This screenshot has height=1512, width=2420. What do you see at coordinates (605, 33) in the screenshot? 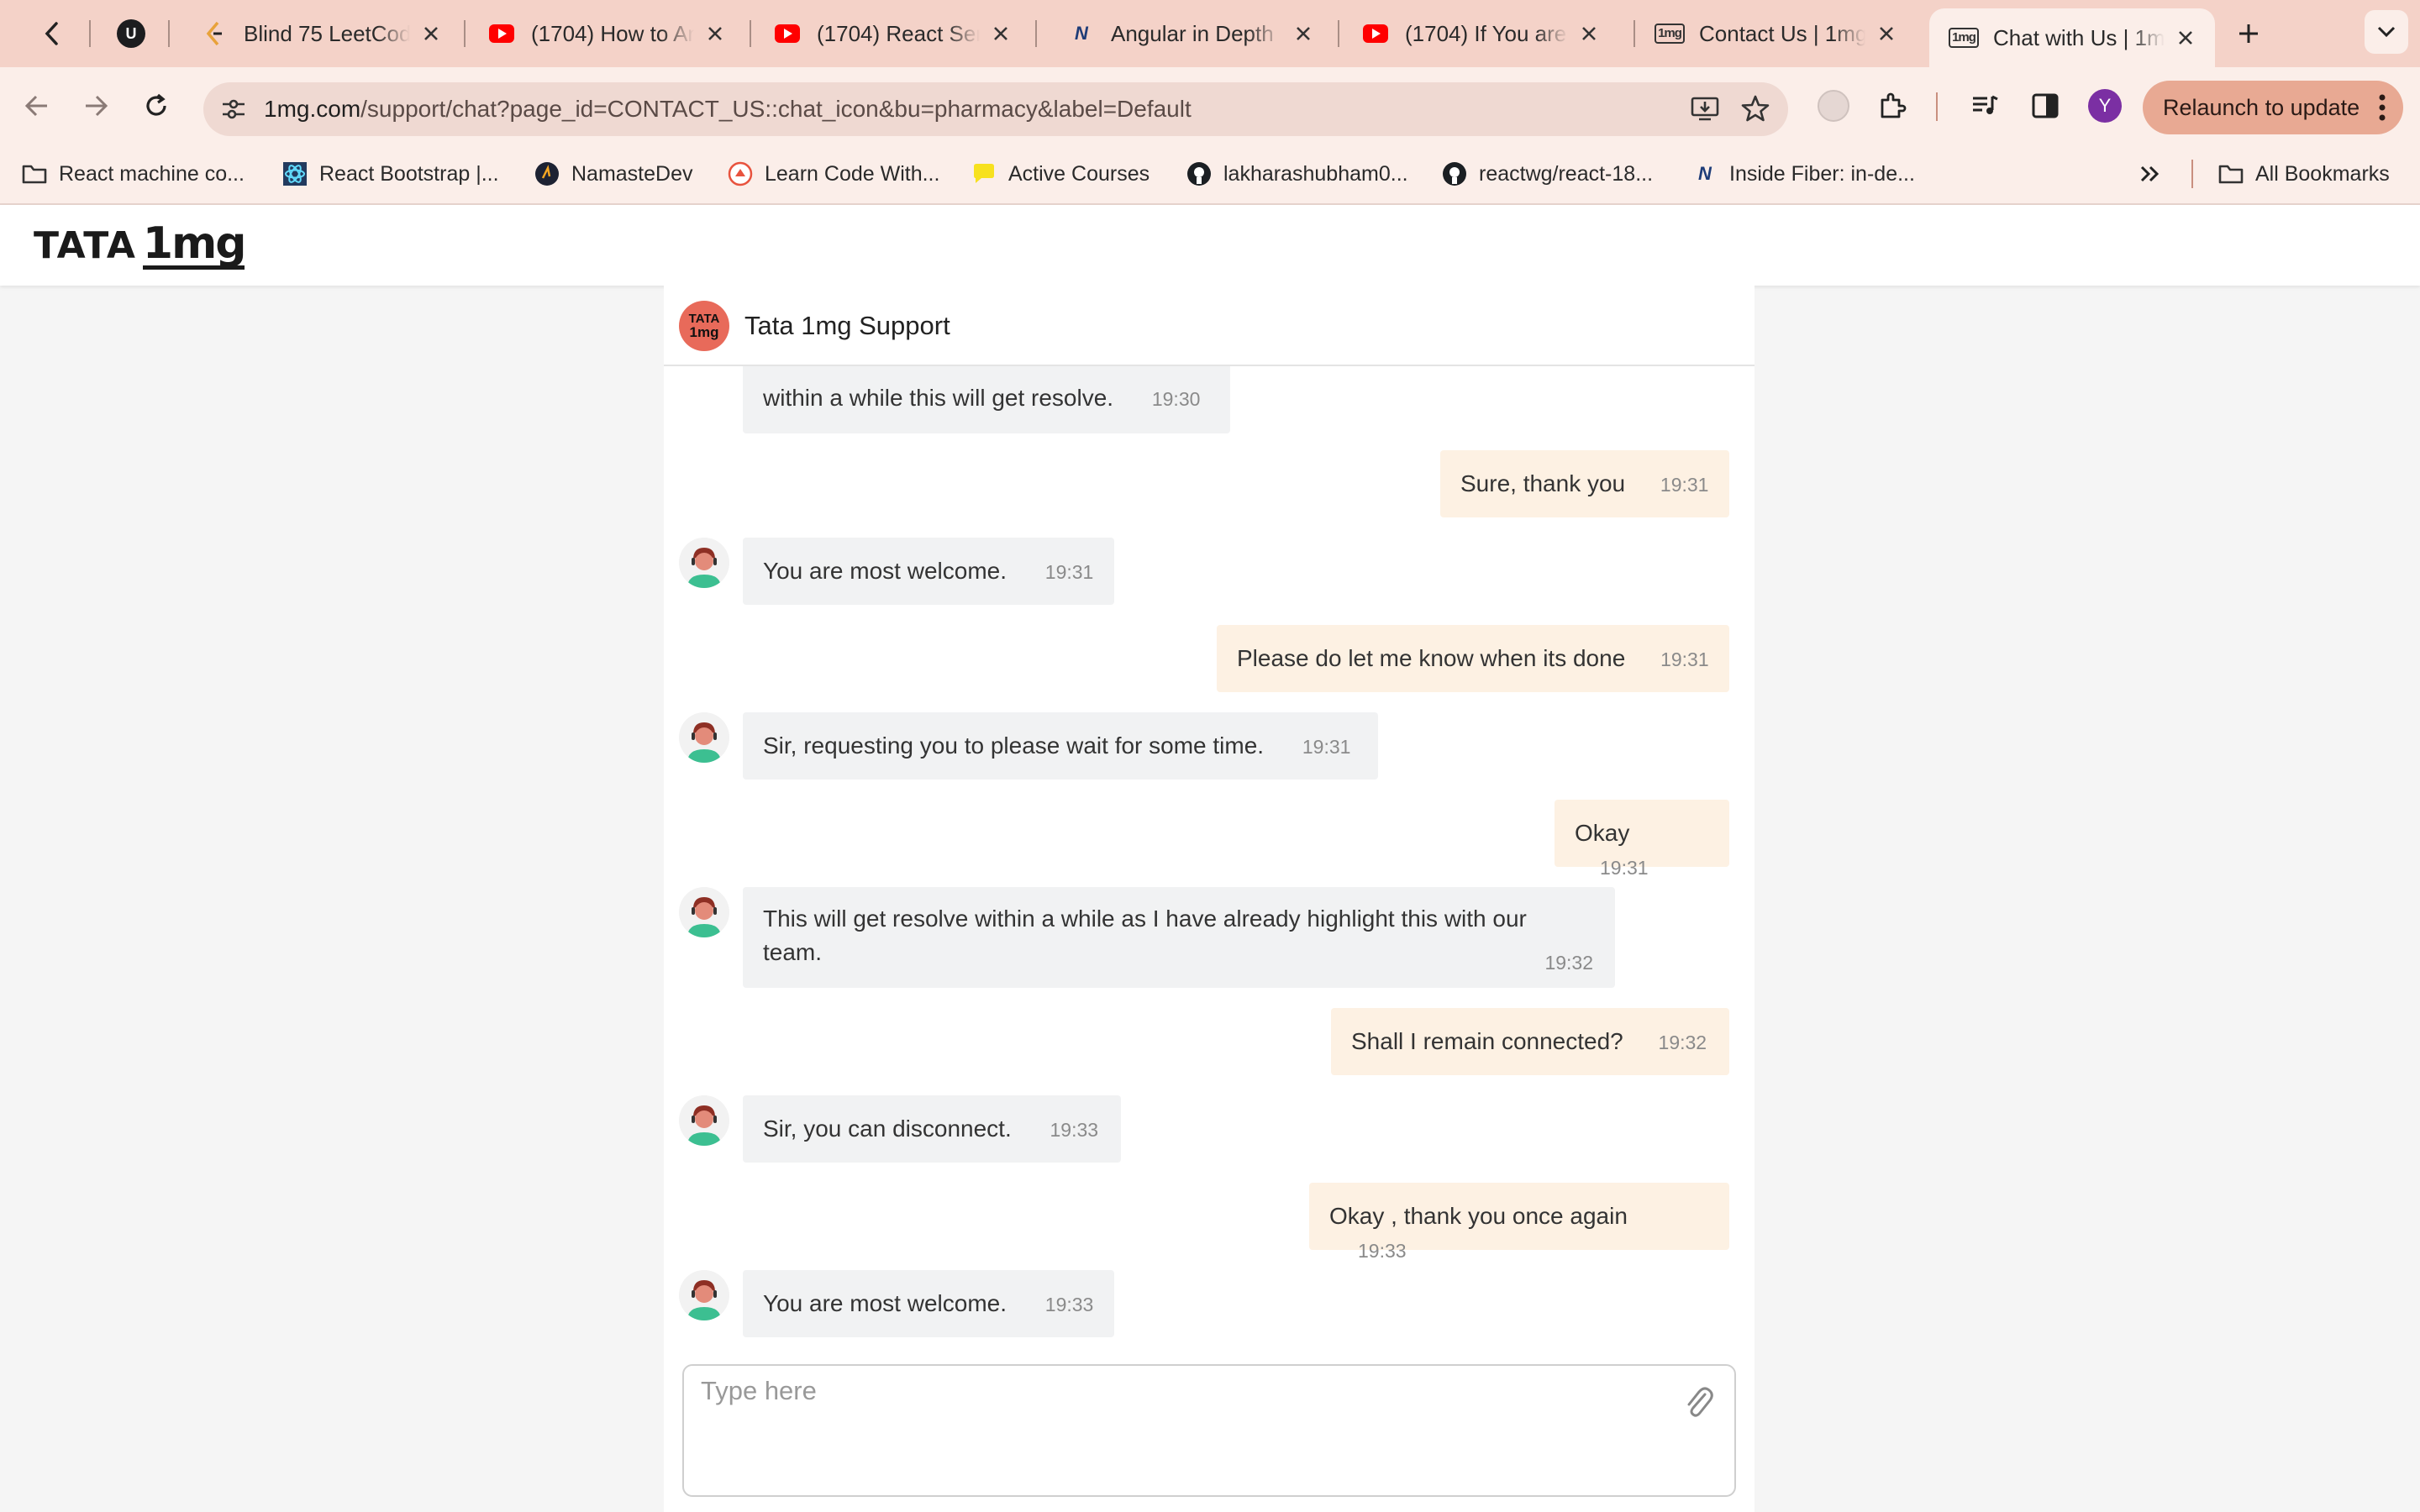
I see `tab-1: (1704) How to Ana` at bounding box center [605, 33].